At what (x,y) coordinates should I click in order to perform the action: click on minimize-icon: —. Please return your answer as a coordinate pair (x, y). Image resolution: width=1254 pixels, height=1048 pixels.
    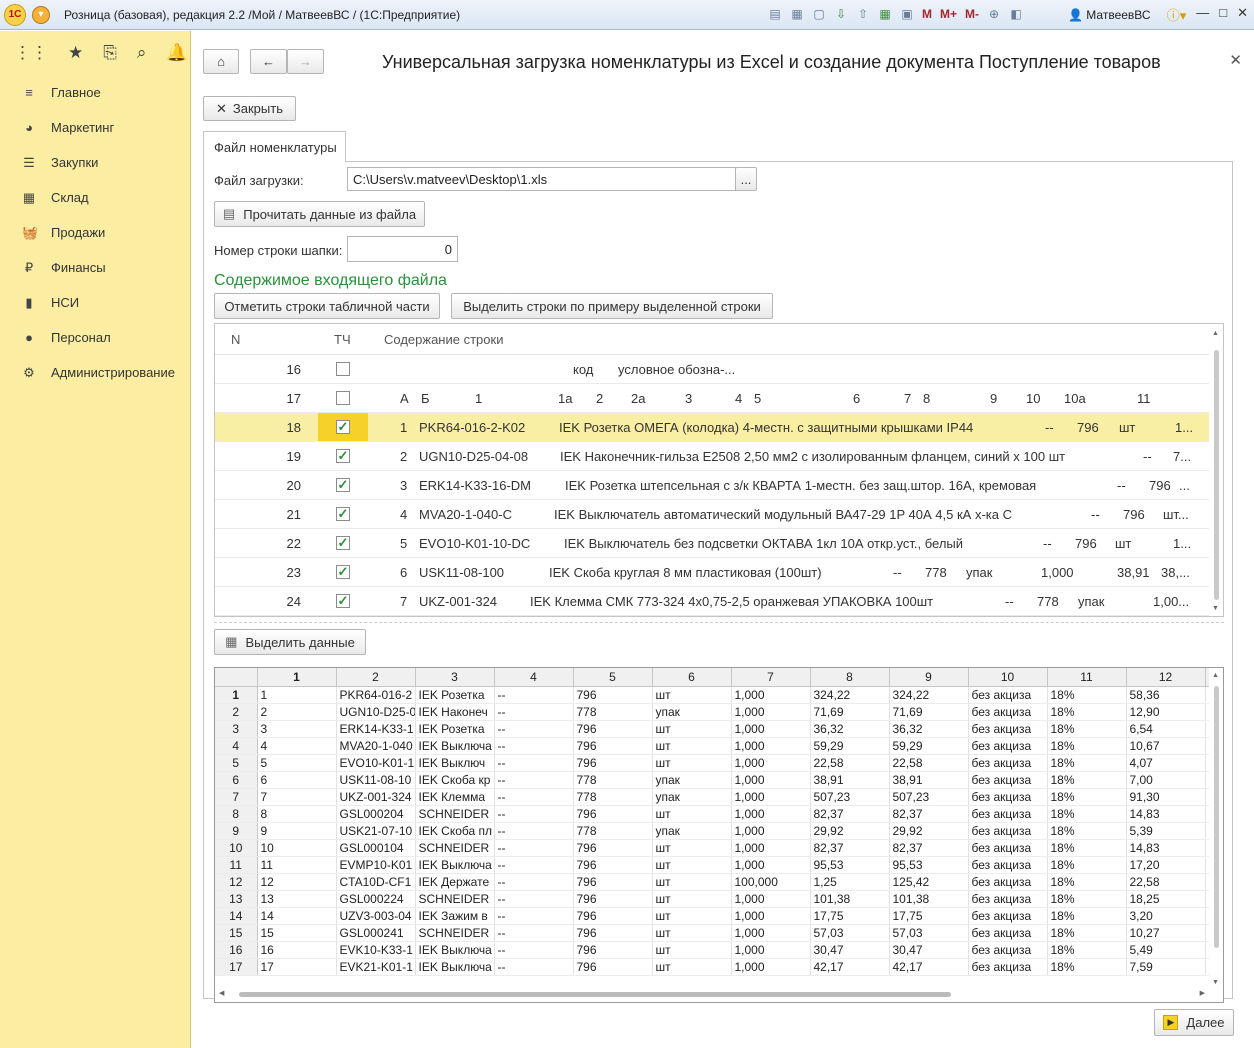
    Looking at the image, I should click on (1202, 14).